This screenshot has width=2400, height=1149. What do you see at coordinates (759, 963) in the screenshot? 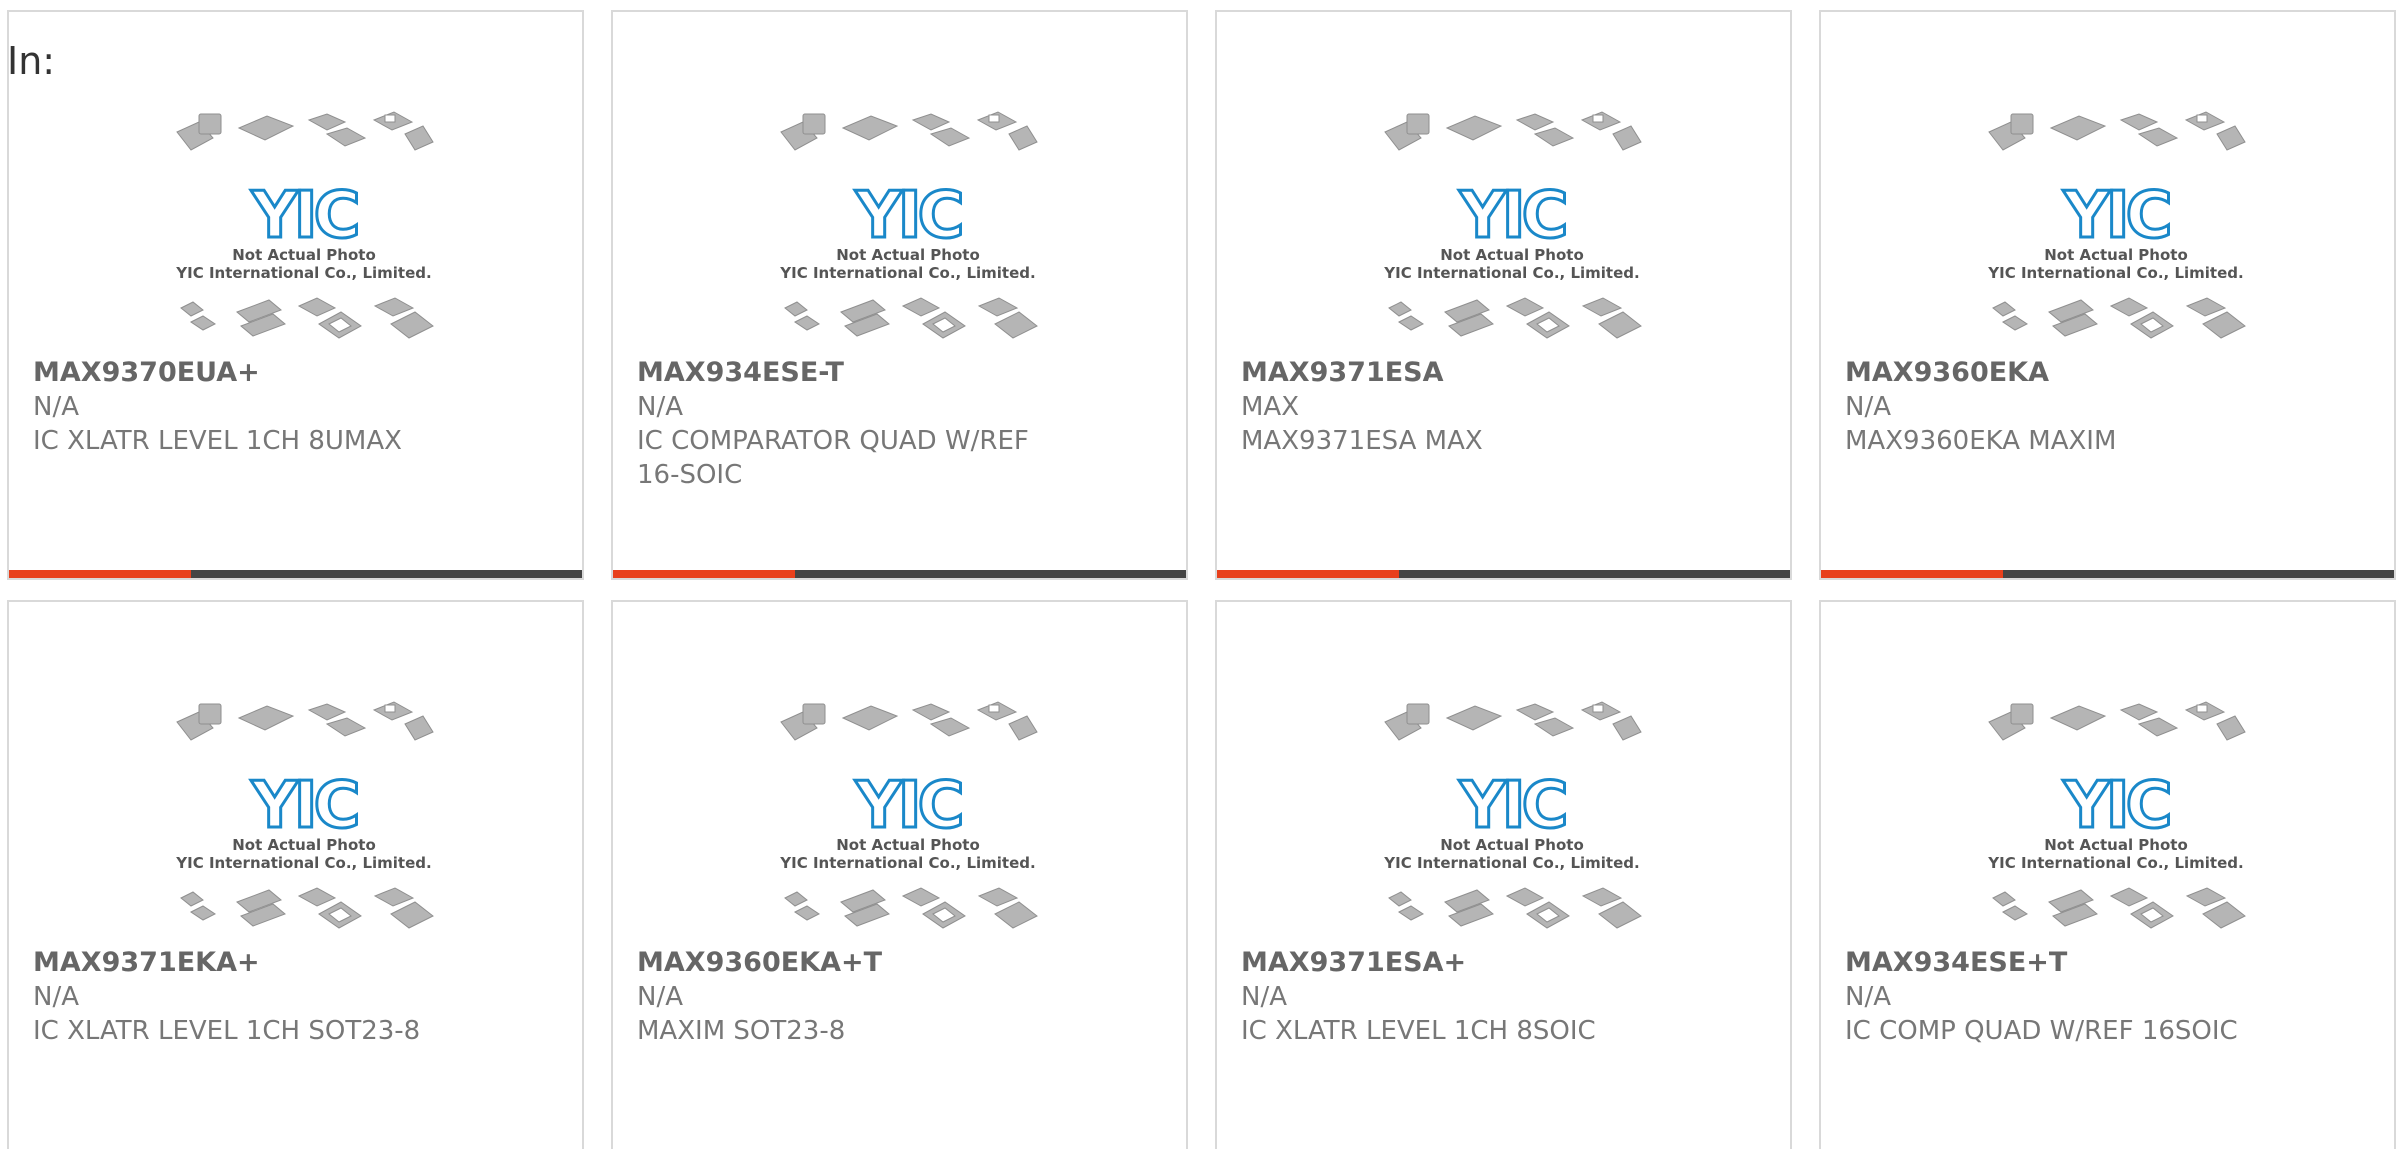
I see `product-name: MAX9360EKA+T` at bounding box center [759, 963].